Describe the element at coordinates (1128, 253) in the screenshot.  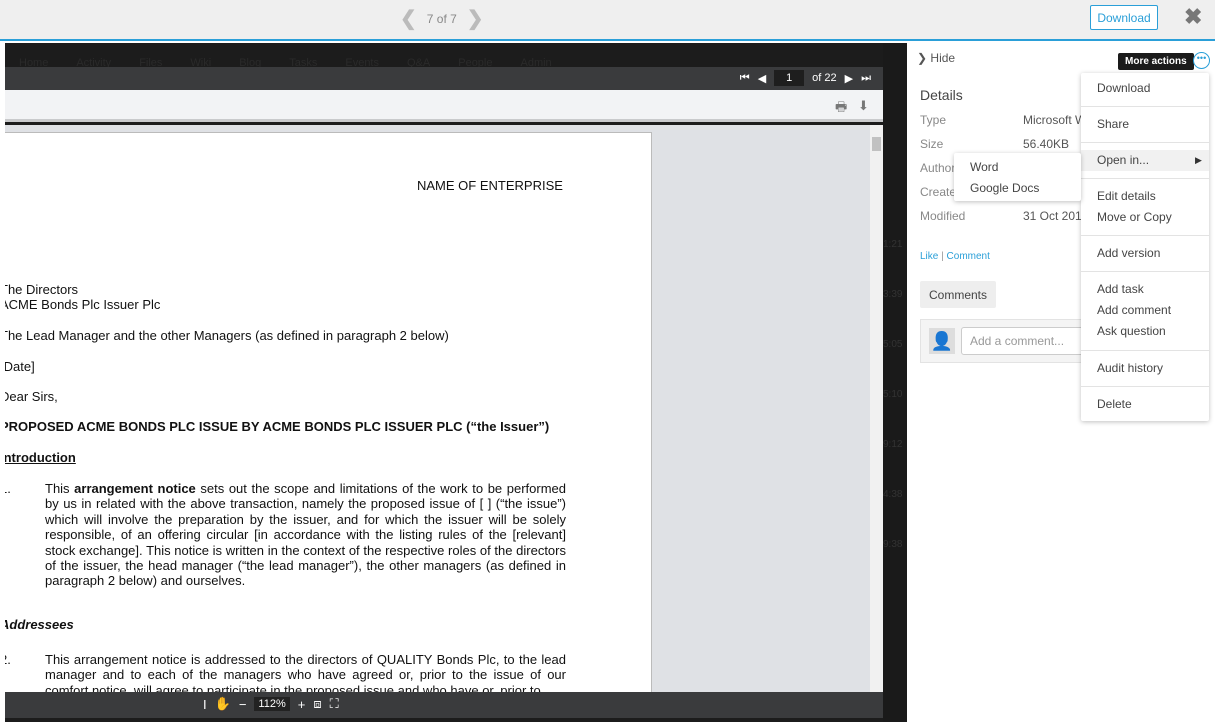
I see `menu-item-add-version: Add version` at that location.